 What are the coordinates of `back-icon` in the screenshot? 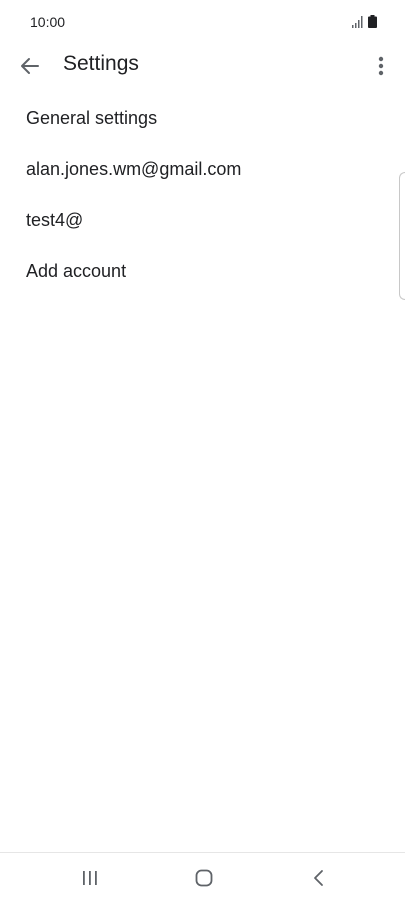 It's located at (318, 878).